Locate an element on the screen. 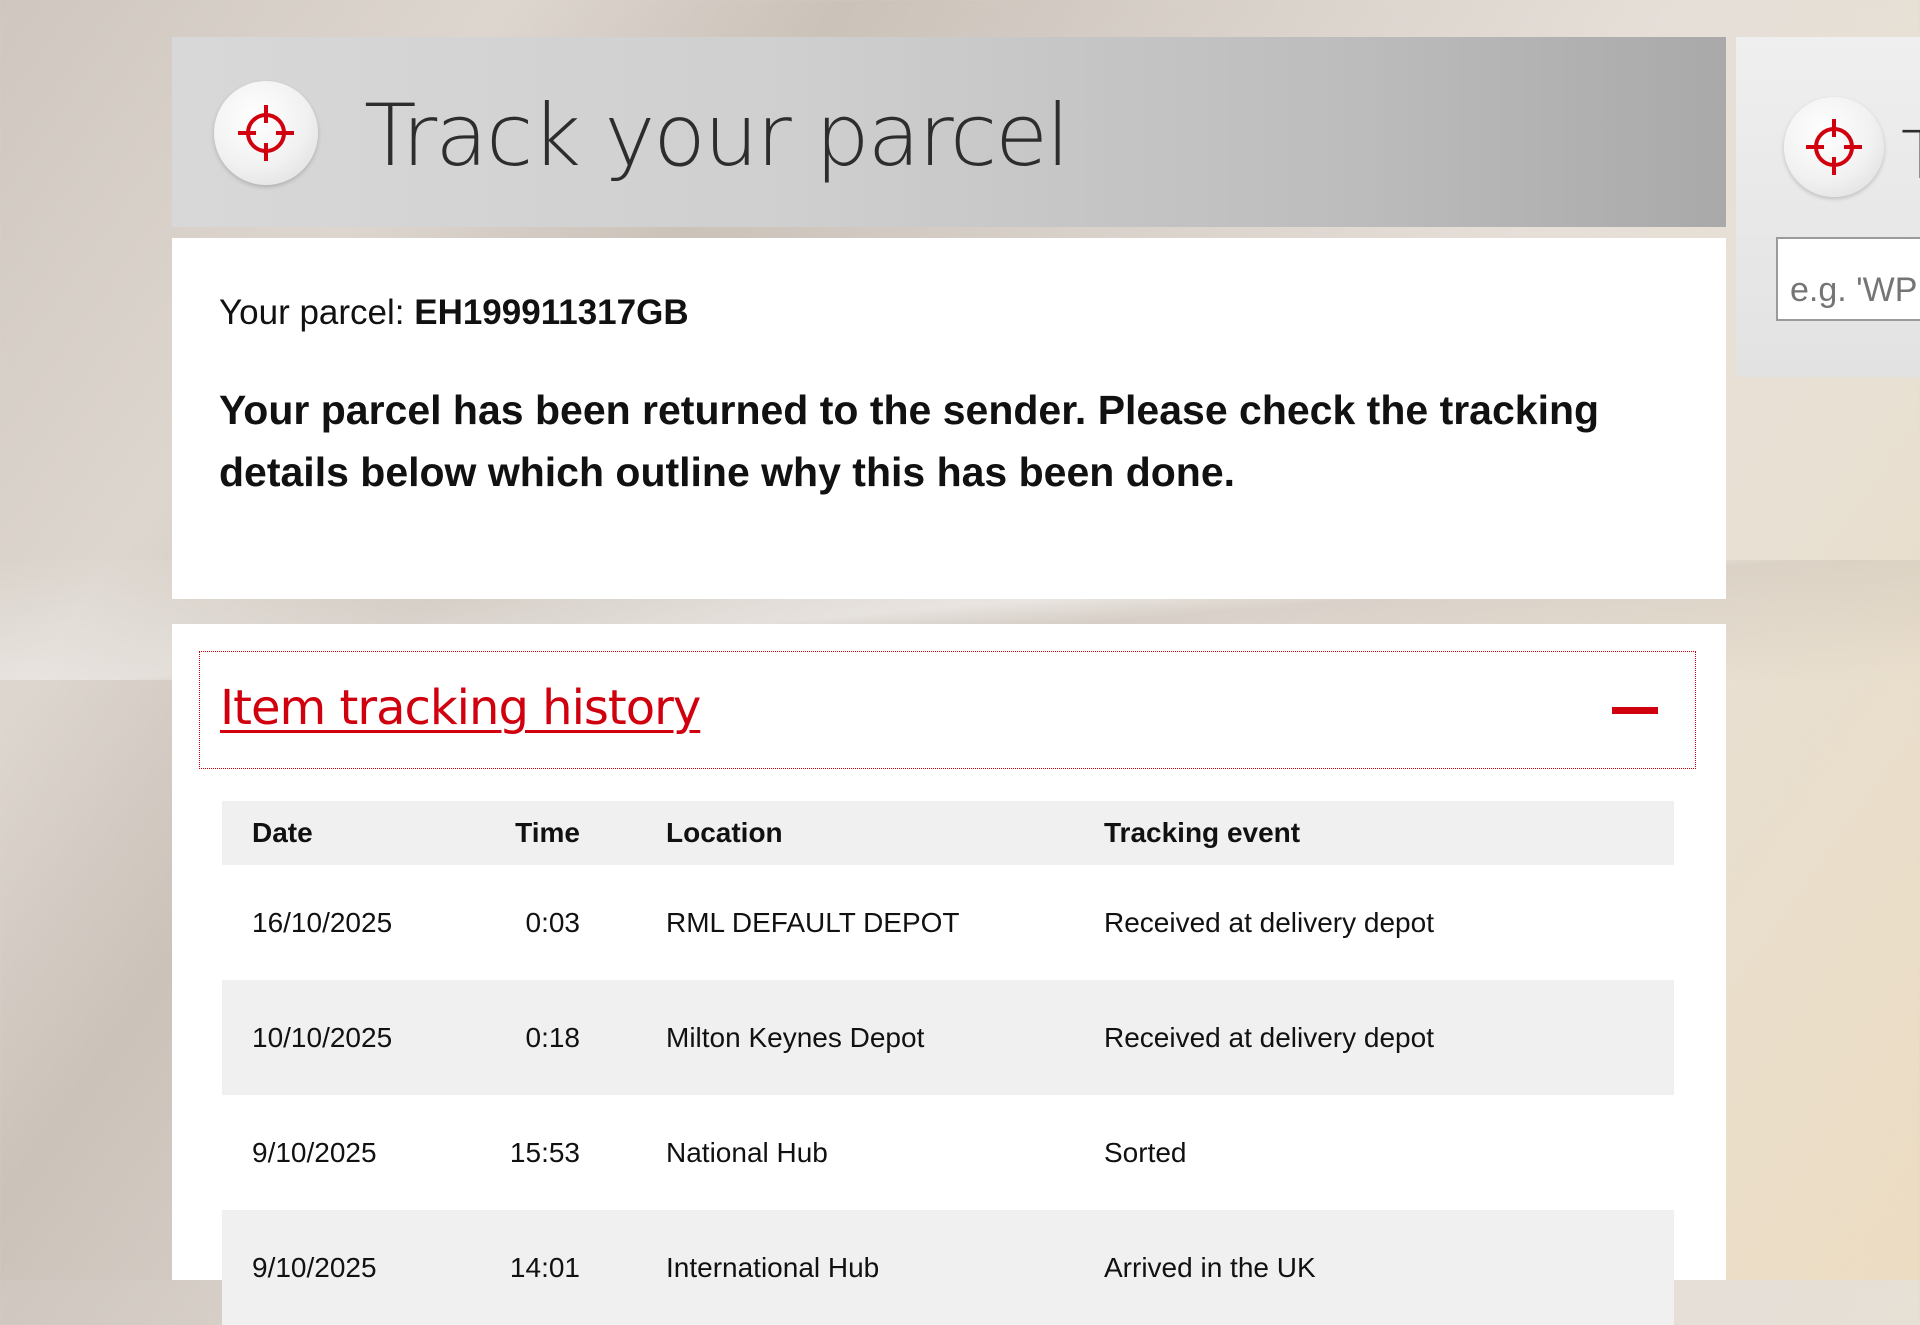 The width and height of the screenshot is (1920, 1325). parcel-label: Your parcel: is located at coordinates (317, 312).